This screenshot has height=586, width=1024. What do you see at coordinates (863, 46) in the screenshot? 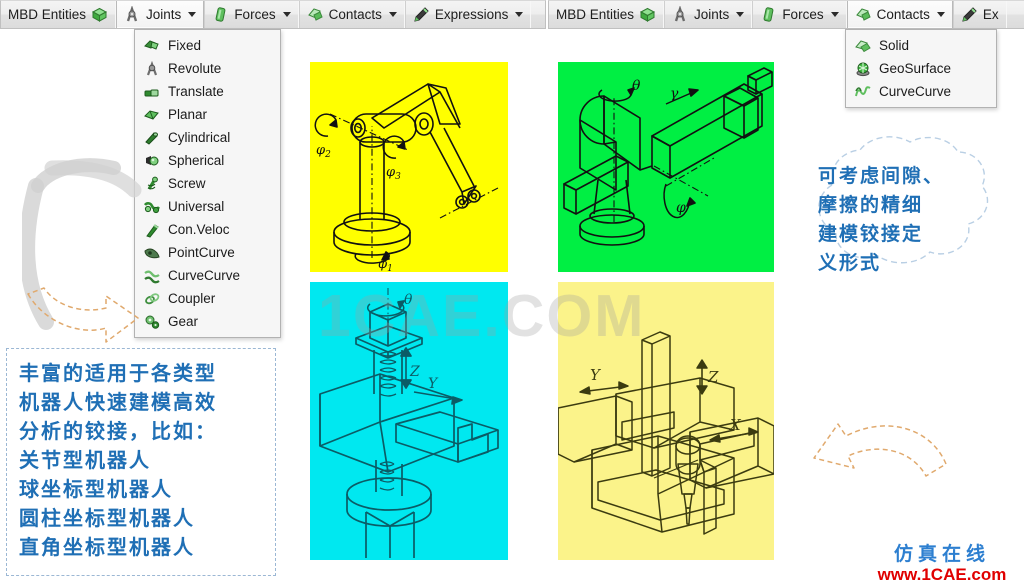
I see `solid-contact-icon` at bounding box center [863, 46].